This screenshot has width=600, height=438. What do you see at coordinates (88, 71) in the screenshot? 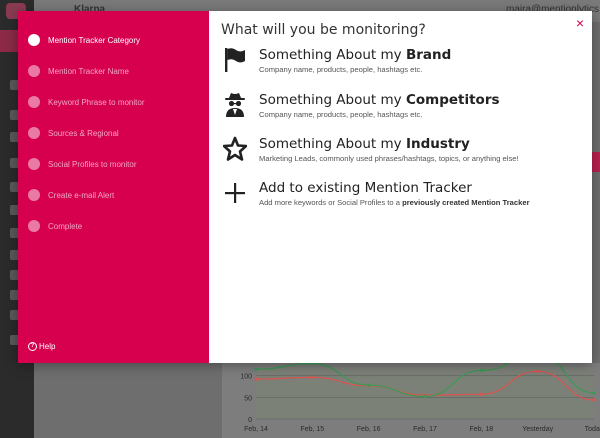
I see `step-label: Mention Tracker Name` at bounding box center [88, 71].